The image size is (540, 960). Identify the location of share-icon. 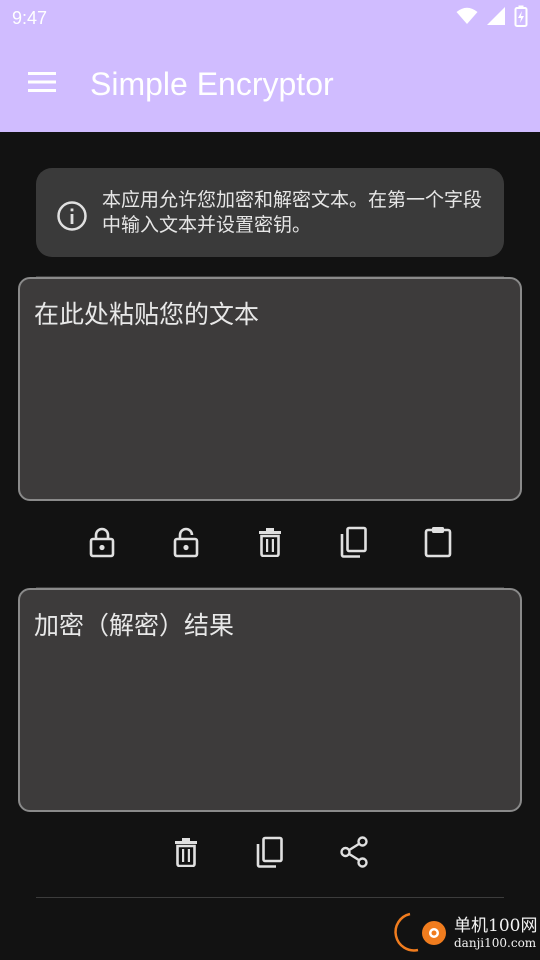
(354, 854).